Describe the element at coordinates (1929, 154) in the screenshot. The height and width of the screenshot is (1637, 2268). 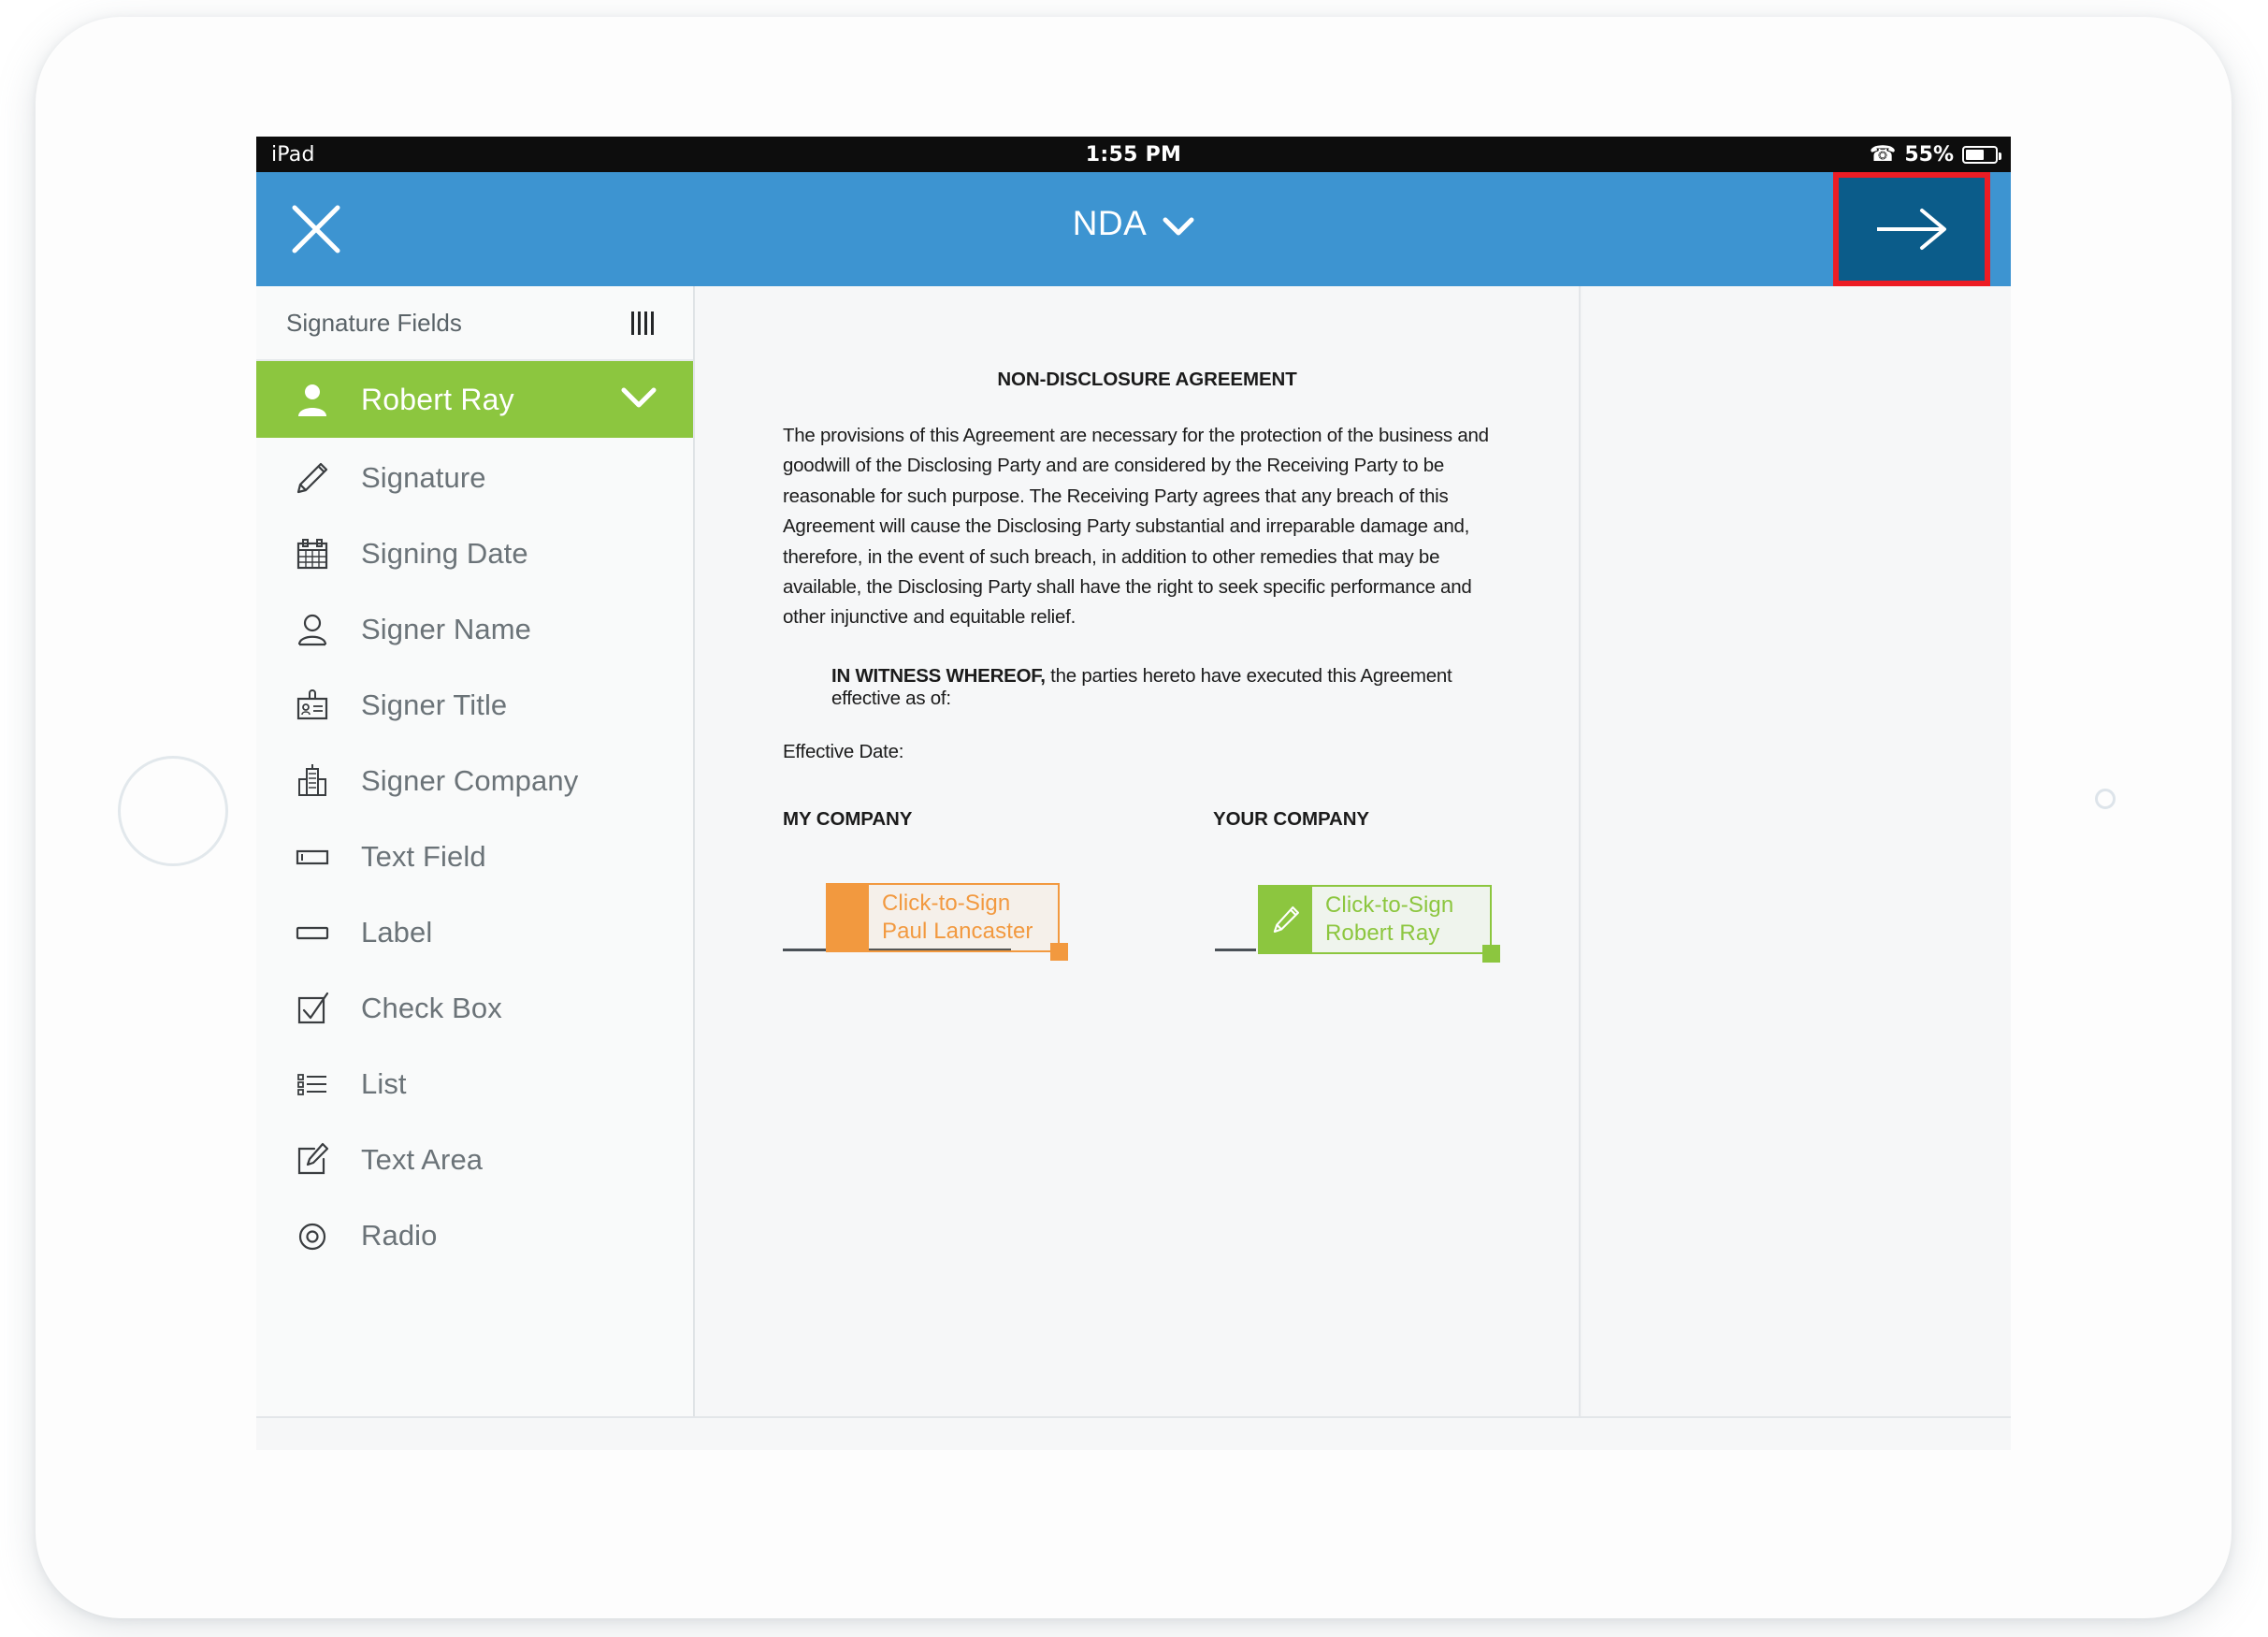
I see `battery-percent-label: 55%` at that location.